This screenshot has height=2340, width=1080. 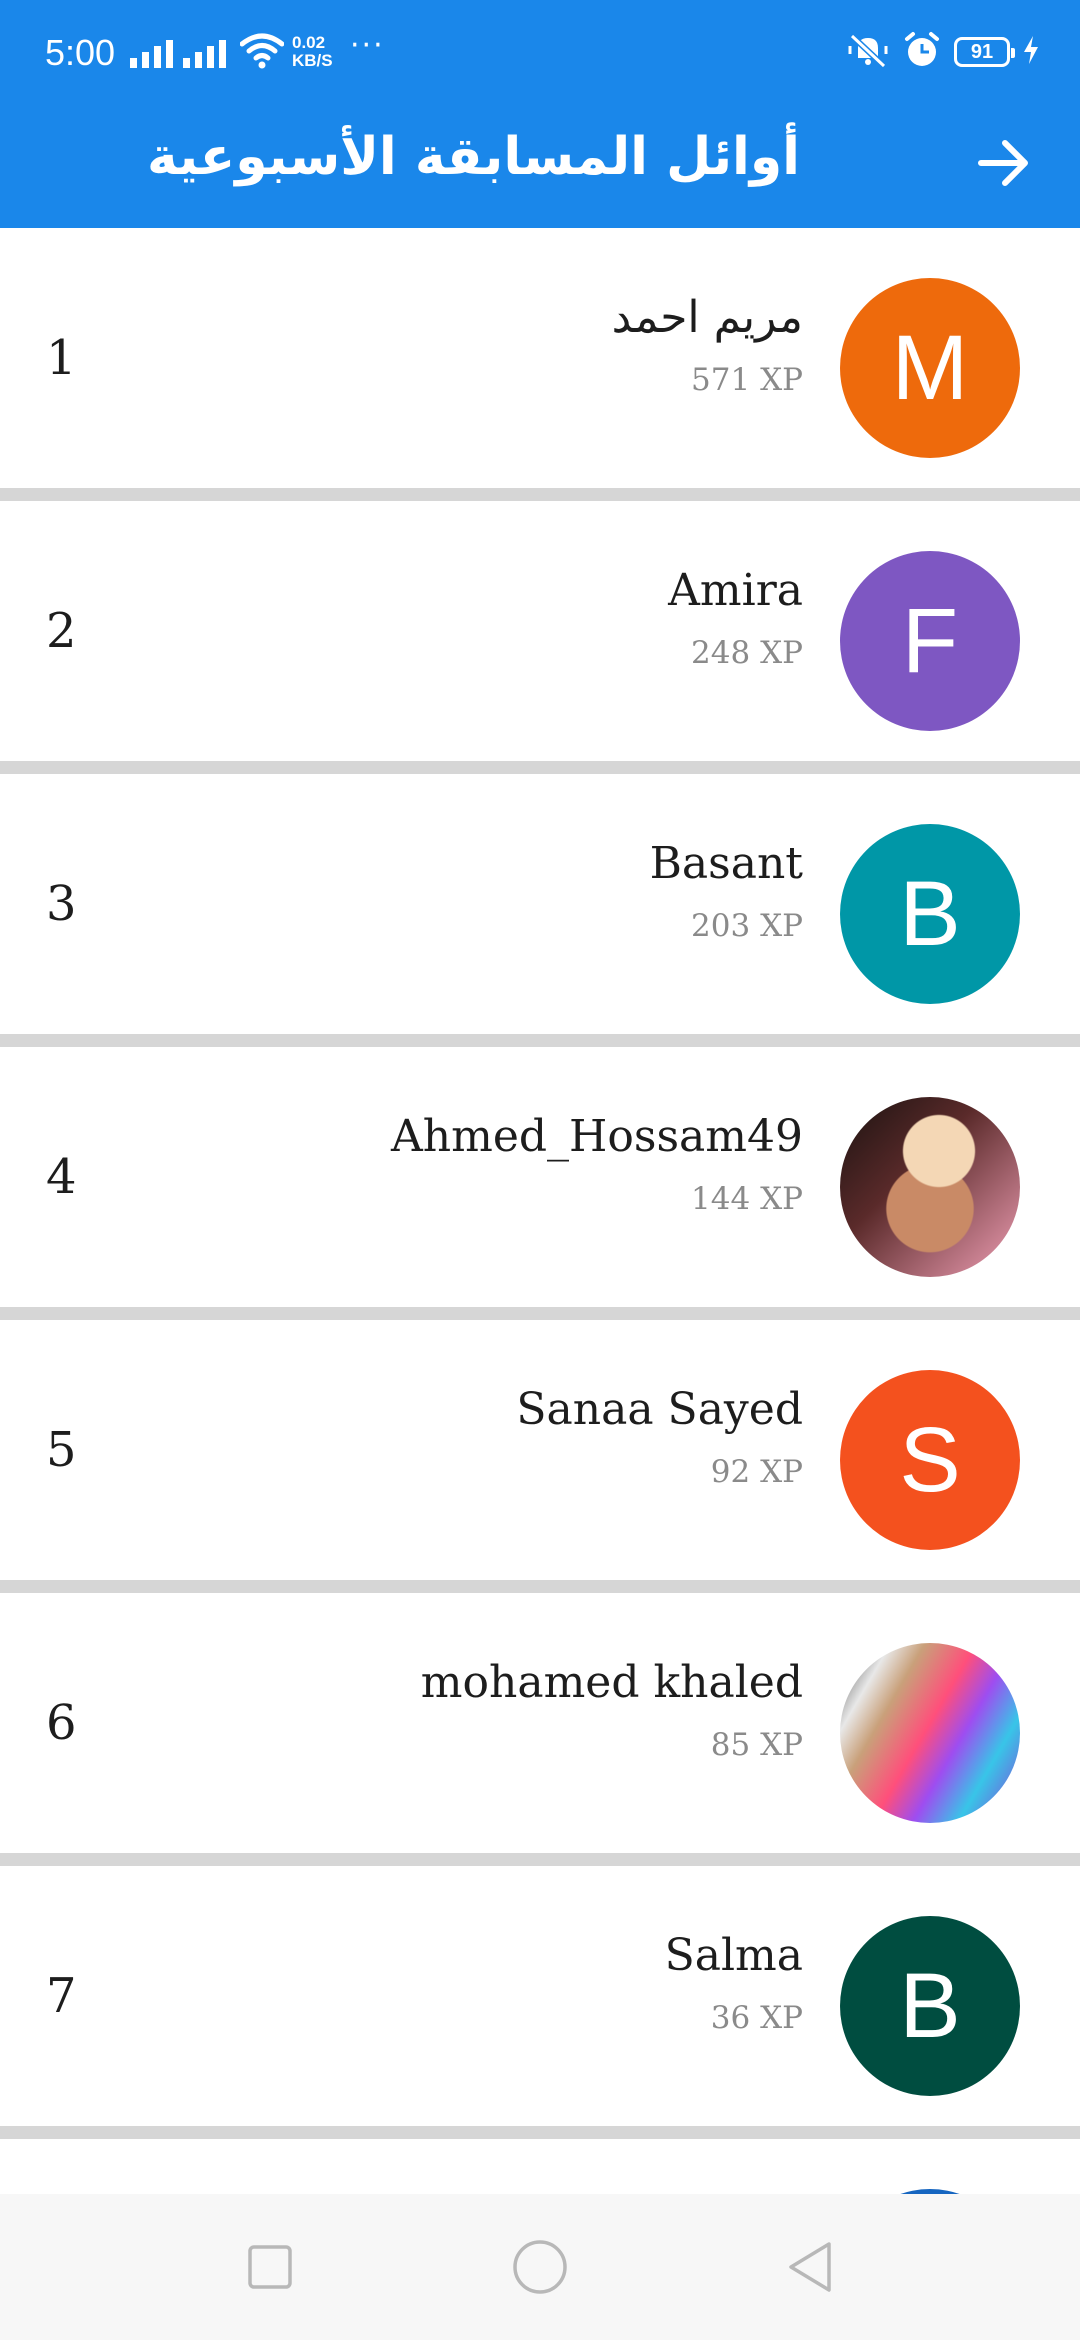 What do you see at coordinates (80, 52) in the screenshot?
I see `status-time: 5:00` at bounding box center [80, 52].